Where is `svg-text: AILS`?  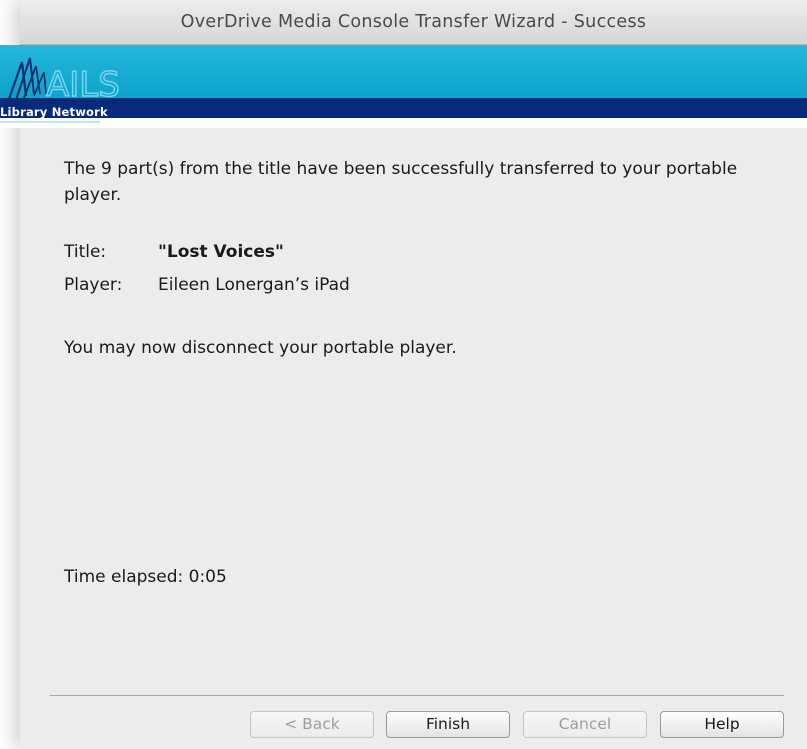 svg-text: AILS is located at coordinates (83, 85).